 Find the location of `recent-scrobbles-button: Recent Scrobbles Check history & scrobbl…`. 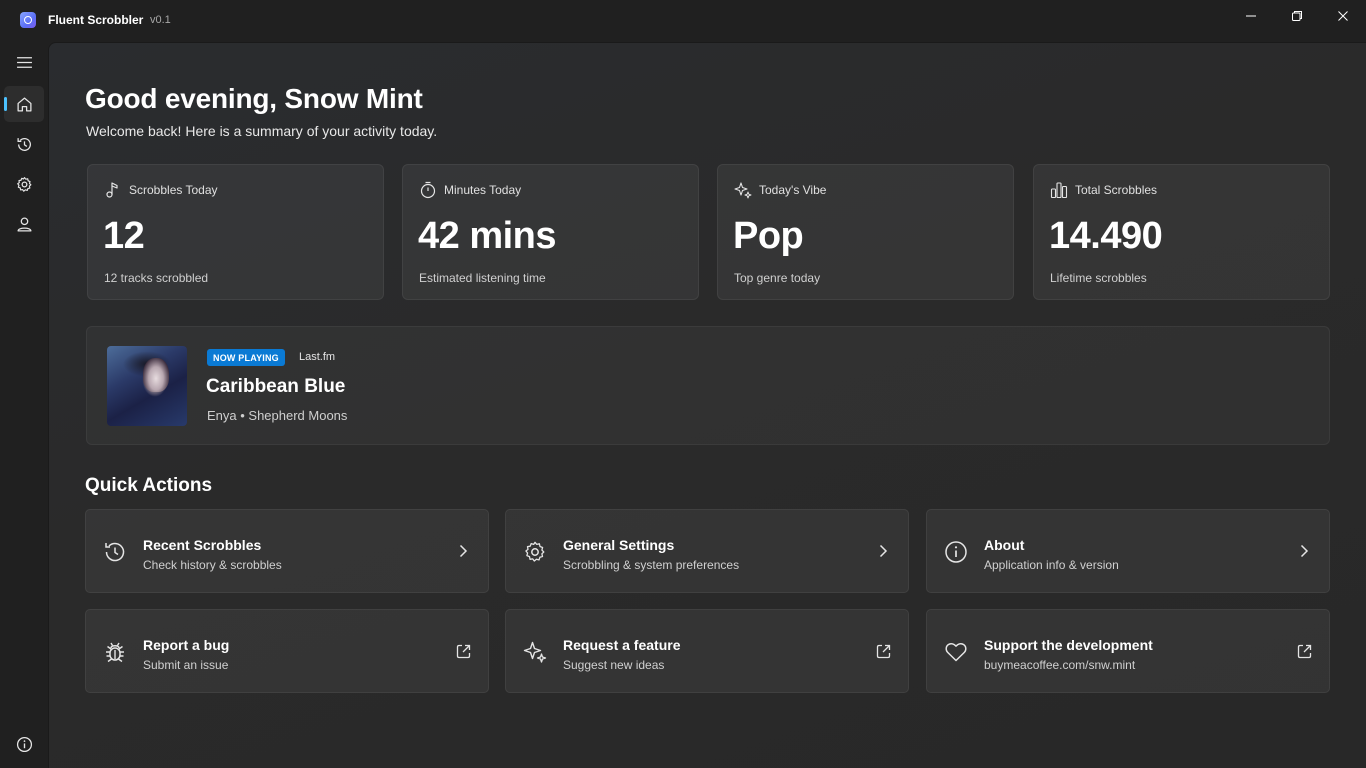

recent-scrobbles-button: Recent Scrobbles Check history & scrobbl… is located at coordinates (287, 551).